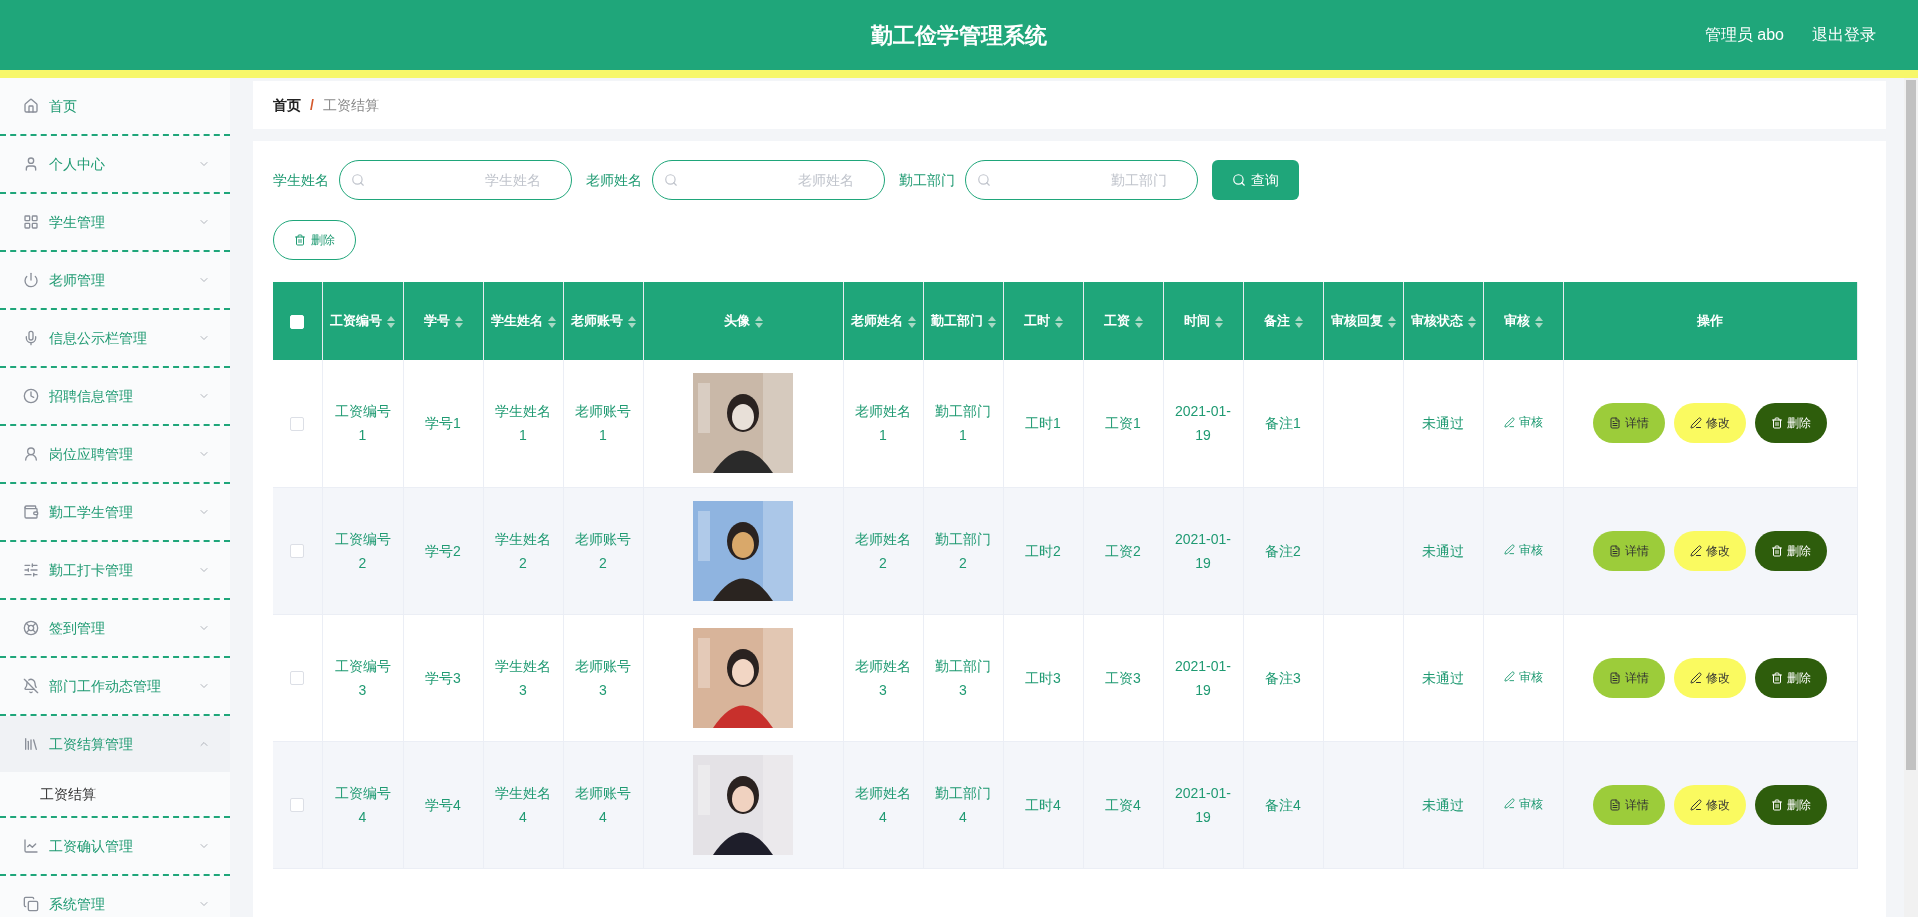 This screenshot has height=917, width=1918. What do you see at coordinates (1043, 550) in the screenshot?
I see `table-cell: 工时2` at bounding box center [1043, 550].